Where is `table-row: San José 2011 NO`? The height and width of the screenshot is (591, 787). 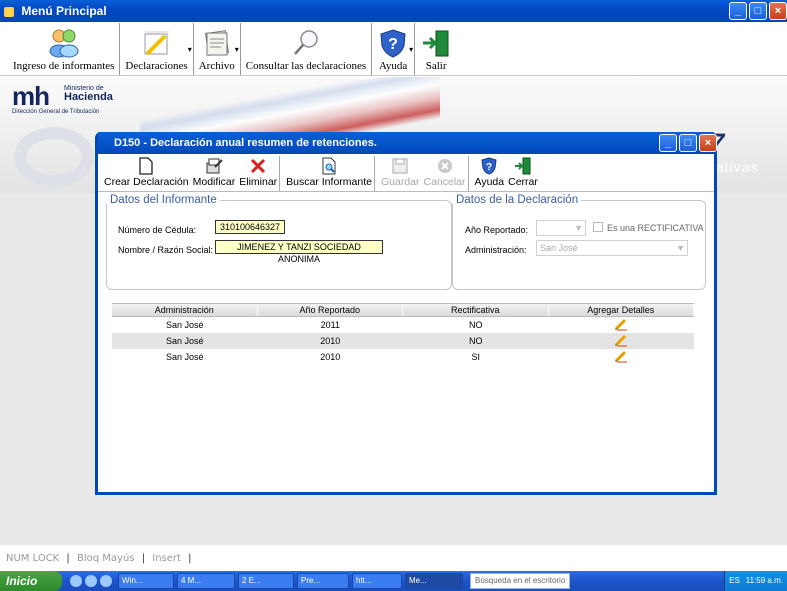
table-row: San José 2011 NO is located at coordinates (403, 325).